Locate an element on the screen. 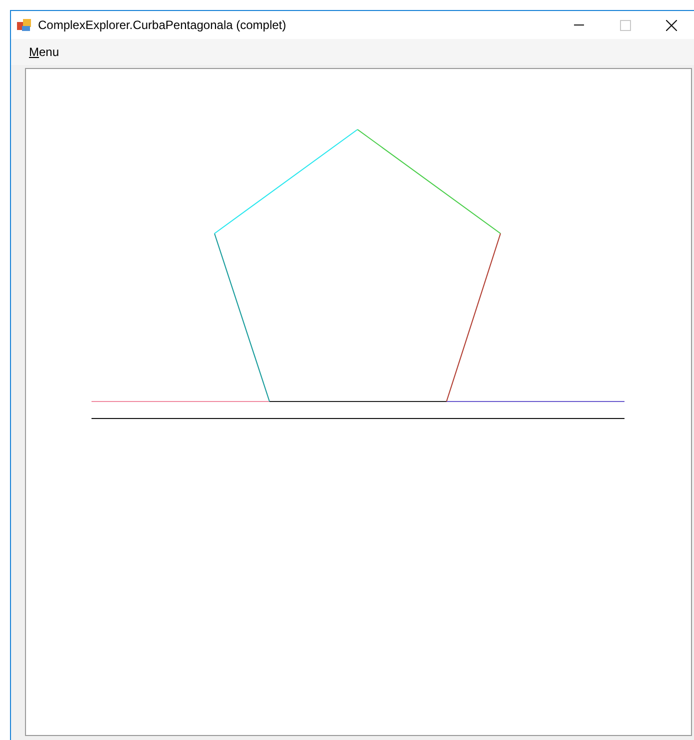 The width and height of the screenshot is (694, 740). window-title: ComplexExplorer.CurbaPentagonala (complet) is located at coordinates (162, 25).